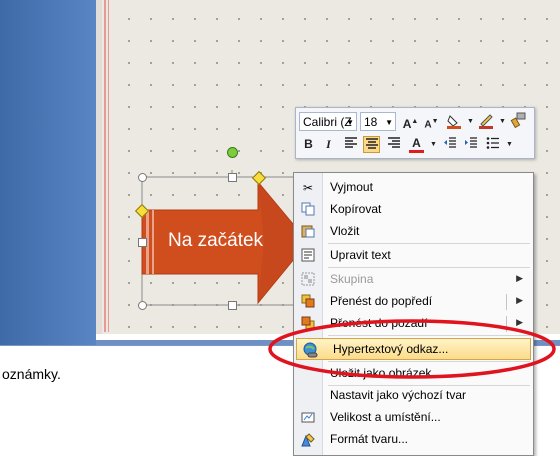 The image size is (560, 456). I want to click on menu-item-label: Nastavit jako výchozí tvar, so click(398, 395).